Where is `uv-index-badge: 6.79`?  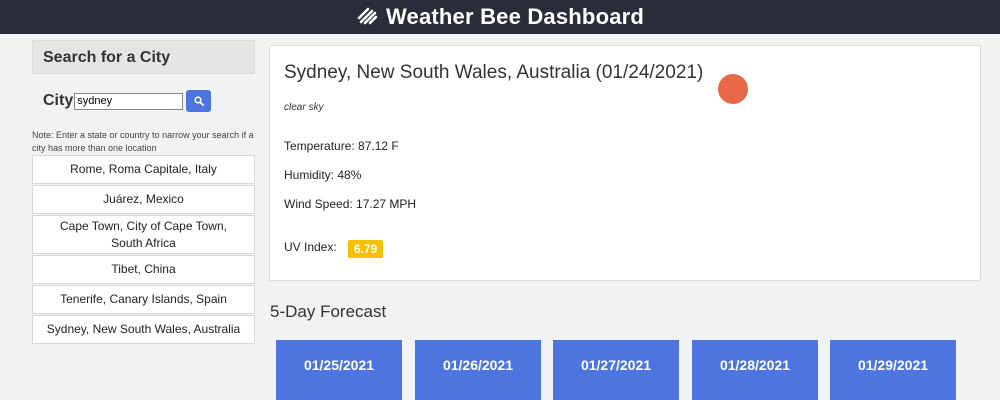
uv-index-badge: 6.79 is located at coordinates (365, 249).